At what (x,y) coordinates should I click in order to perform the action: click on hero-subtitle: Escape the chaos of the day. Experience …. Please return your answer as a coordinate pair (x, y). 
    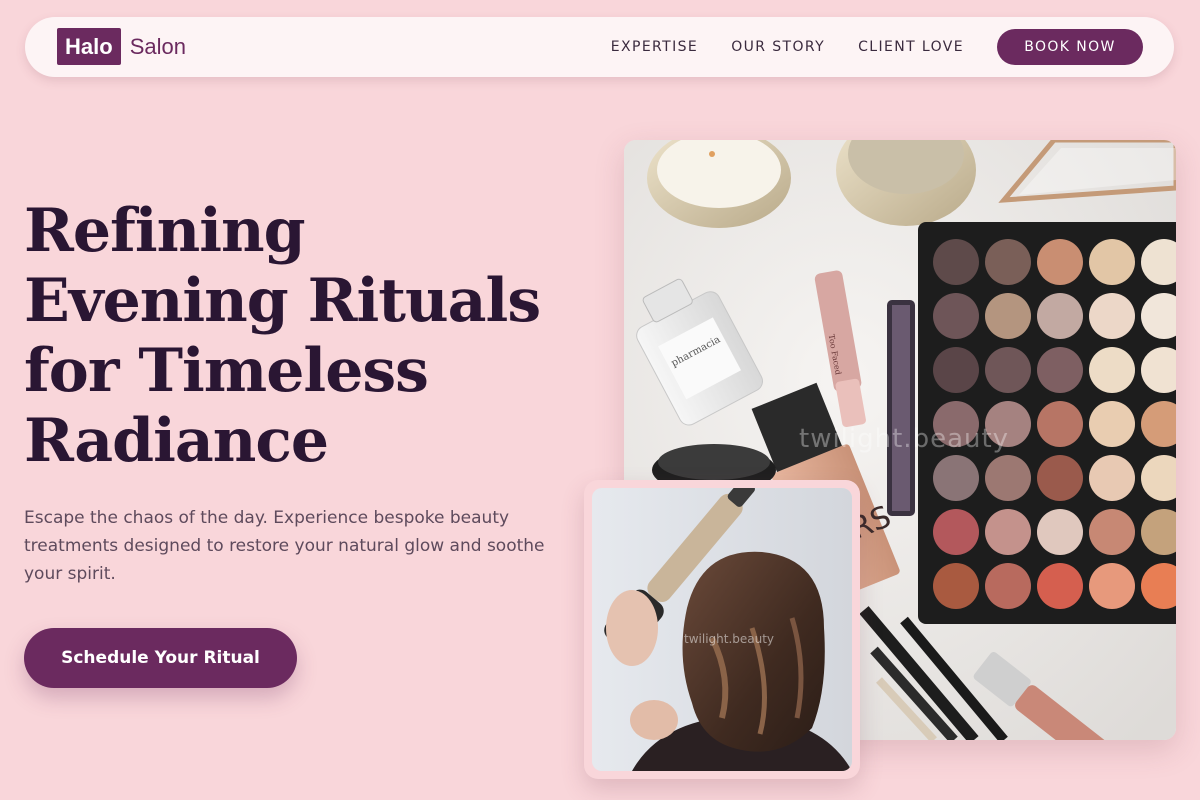
    Looking at the image, I should click on (284, 546).